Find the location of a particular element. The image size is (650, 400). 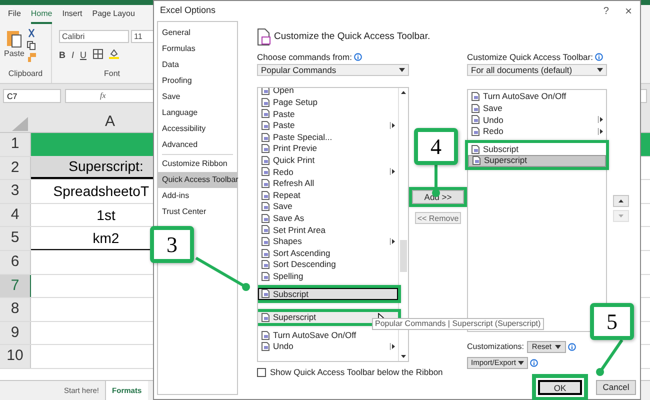

row-header: 1 is located at coordinates (15, 144).